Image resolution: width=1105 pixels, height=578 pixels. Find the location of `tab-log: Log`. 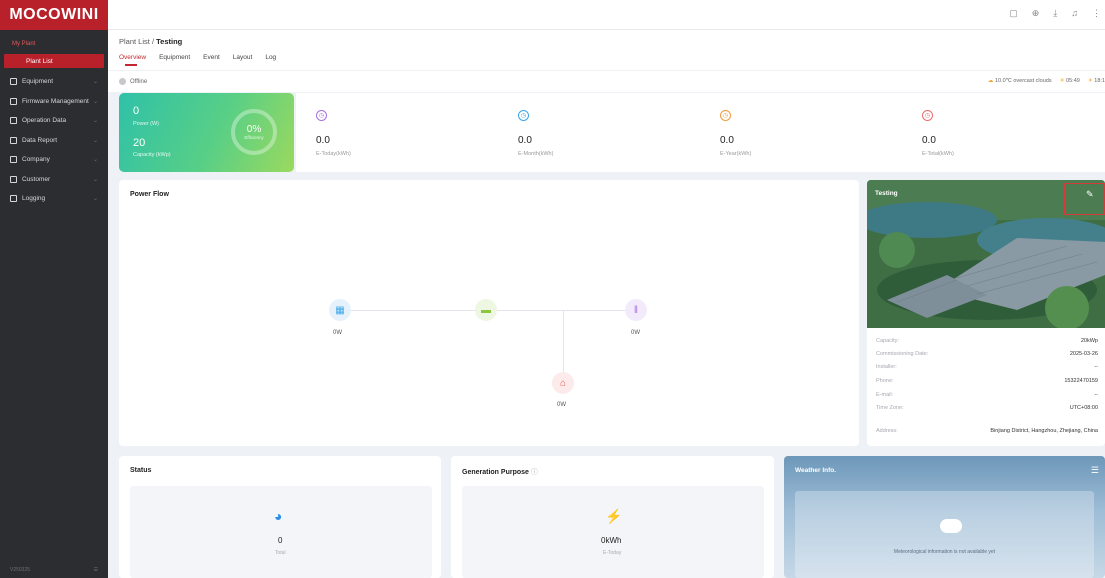

tab-log: Log is located at coordinates (270, 57).